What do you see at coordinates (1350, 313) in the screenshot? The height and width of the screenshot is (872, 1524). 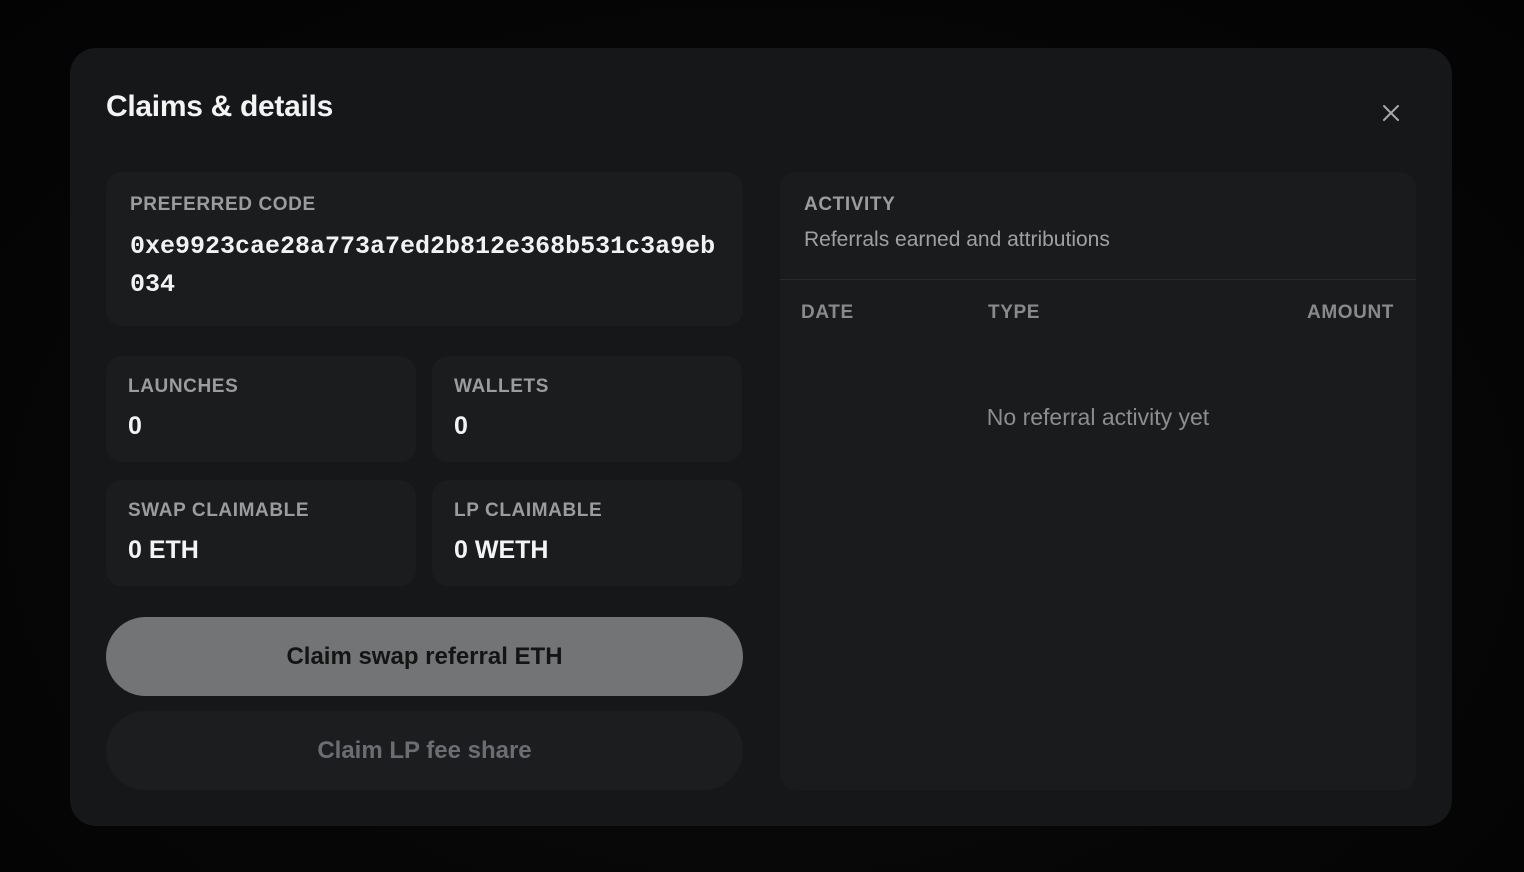 I see `column-header-amount: AMOUNT` at bounding box center [1350, 313].